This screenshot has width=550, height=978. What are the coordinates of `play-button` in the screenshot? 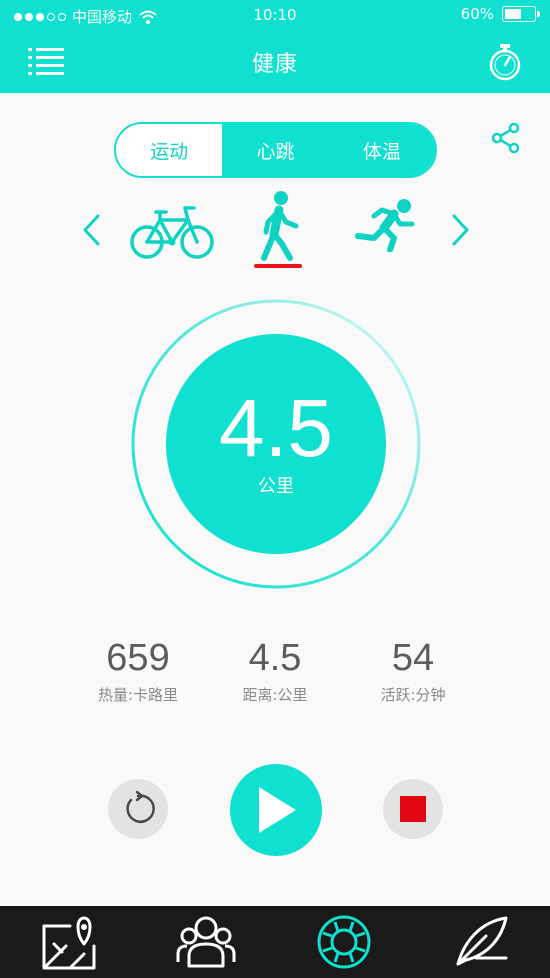 It's located at (276, 810).